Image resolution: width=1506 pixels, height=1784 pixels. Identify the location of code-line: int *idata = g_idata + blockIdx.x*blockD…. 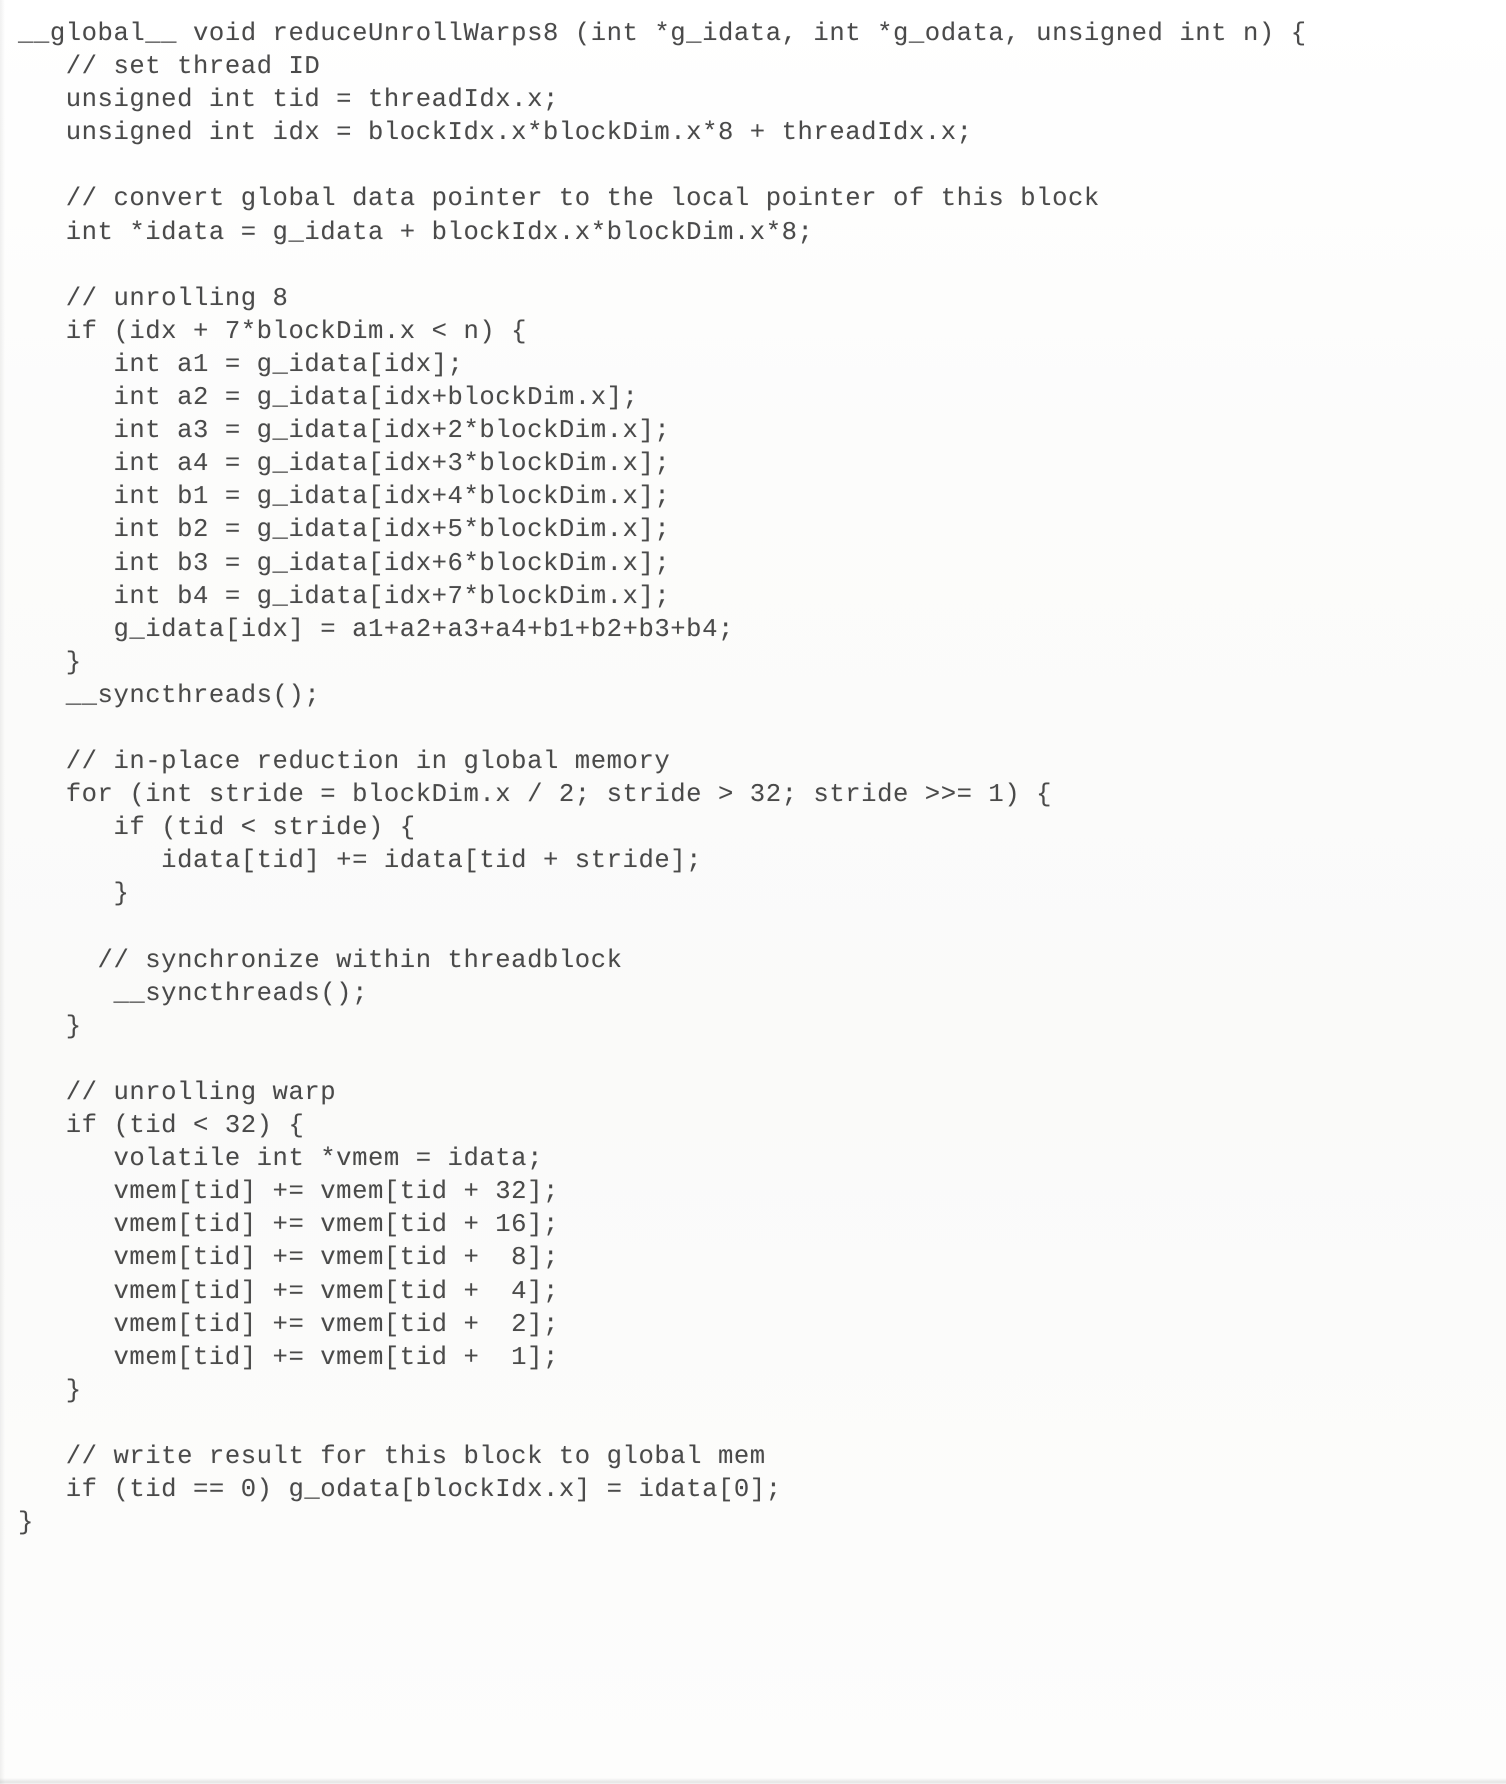
(416, 232).